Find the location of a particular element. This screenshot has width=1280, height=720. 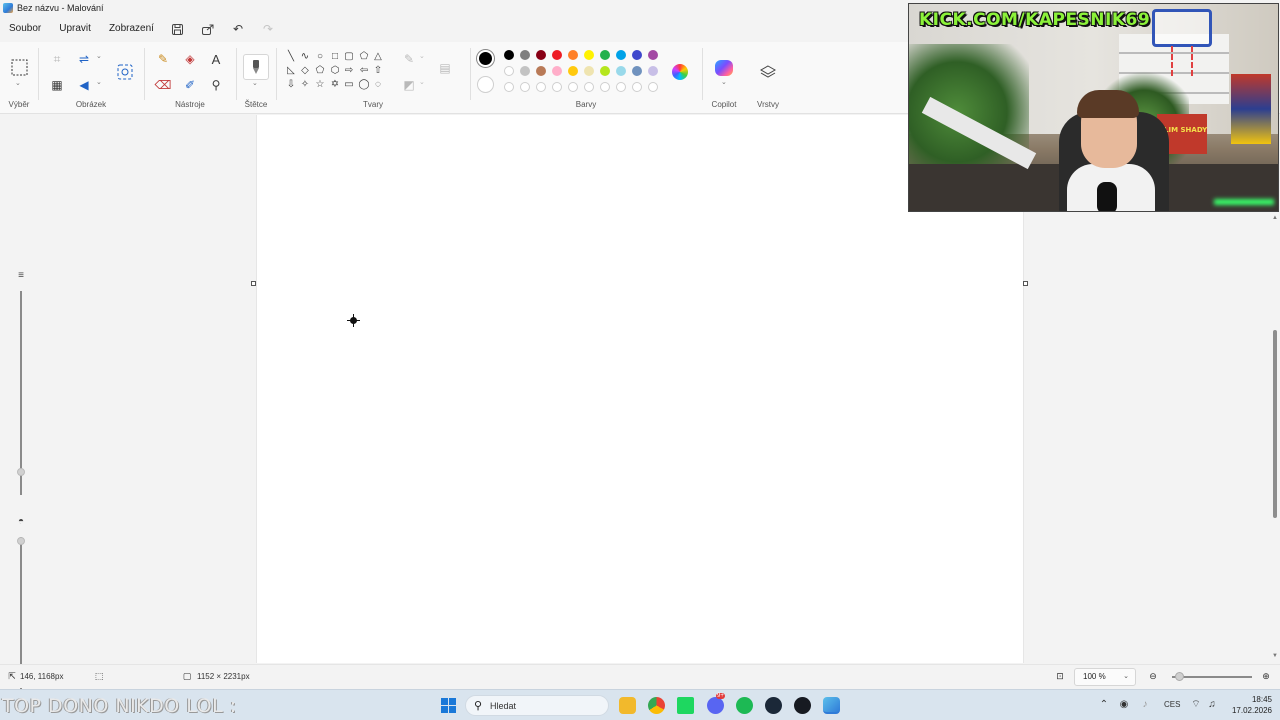

menu-edit: Upravit is located at coordinates (75, 29).